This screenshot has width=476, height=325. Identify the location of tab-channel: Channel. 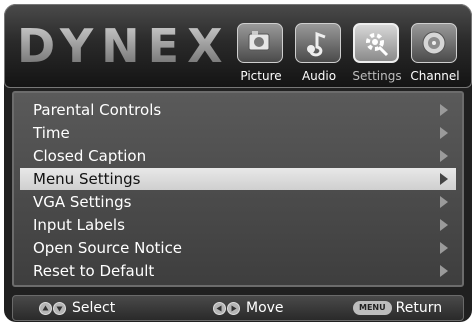
(435, 53).